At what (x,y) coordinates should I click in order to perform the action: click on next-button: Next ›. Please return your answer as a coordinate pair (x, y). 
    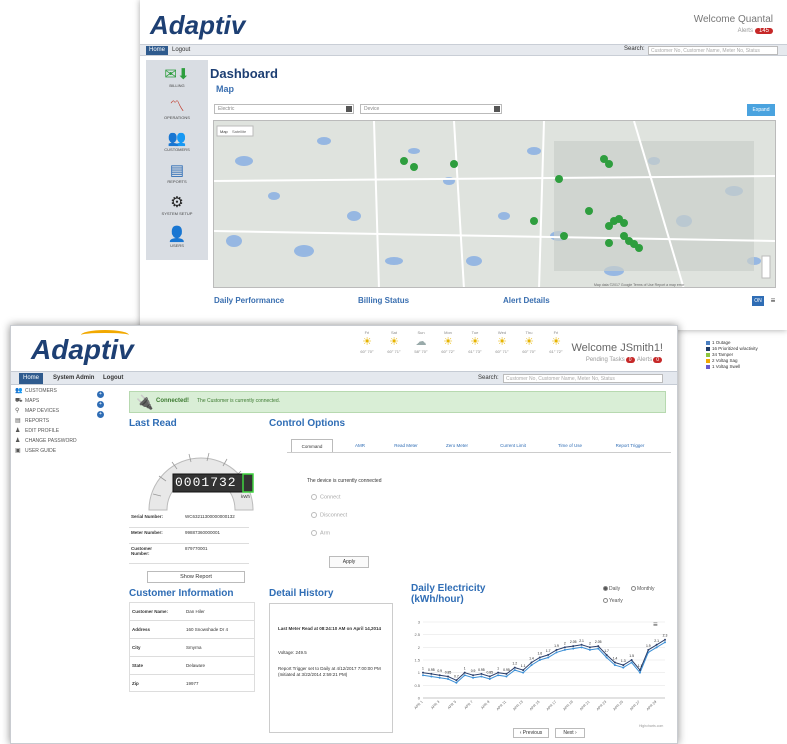
    Looking at the image, I should click on (570, 733).